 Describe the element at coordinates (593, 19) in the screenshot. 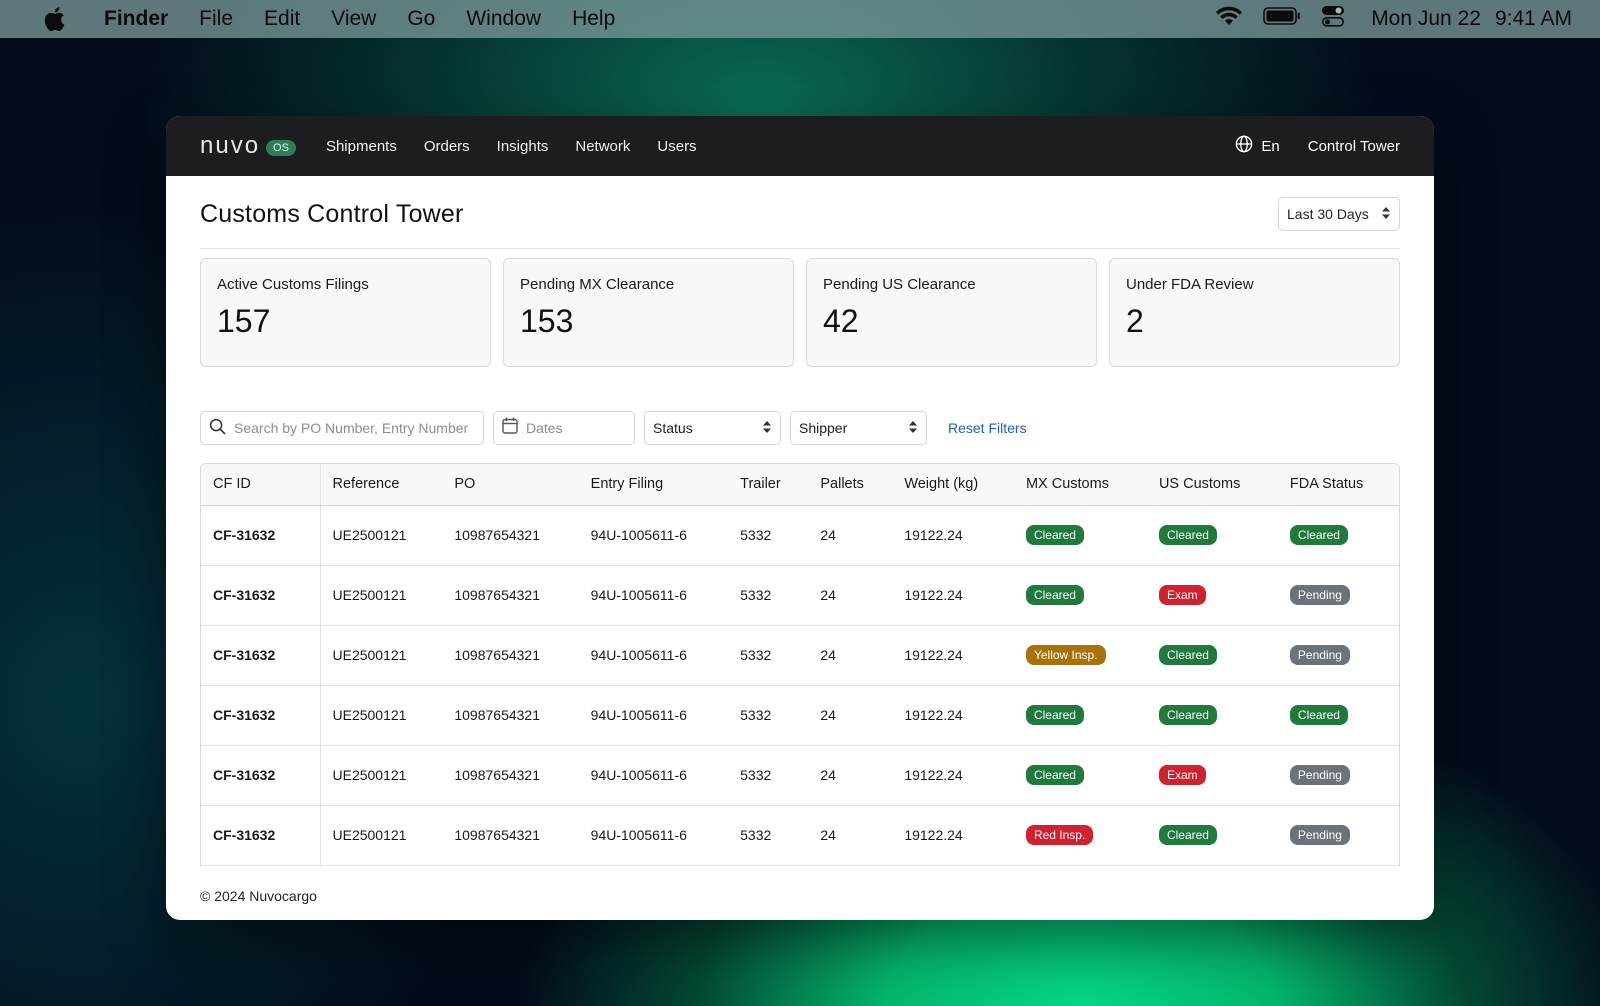

I see `menu-help: Help` at that location.